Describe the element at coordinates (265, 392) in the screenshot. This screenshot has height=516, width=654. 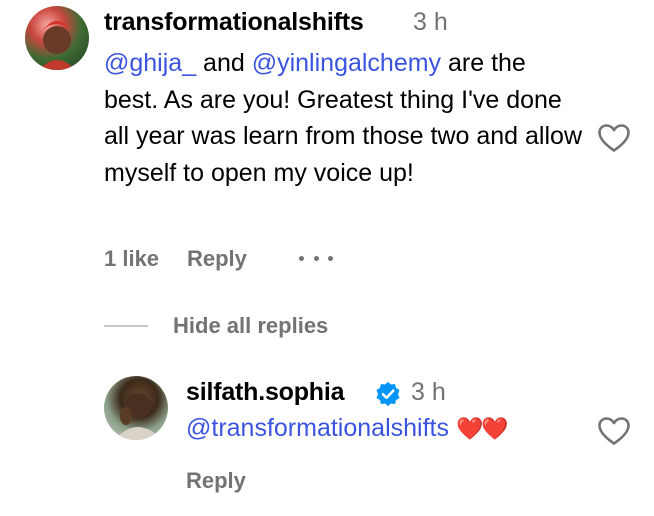
I see `reply-username: silfath.sophia` at that location.